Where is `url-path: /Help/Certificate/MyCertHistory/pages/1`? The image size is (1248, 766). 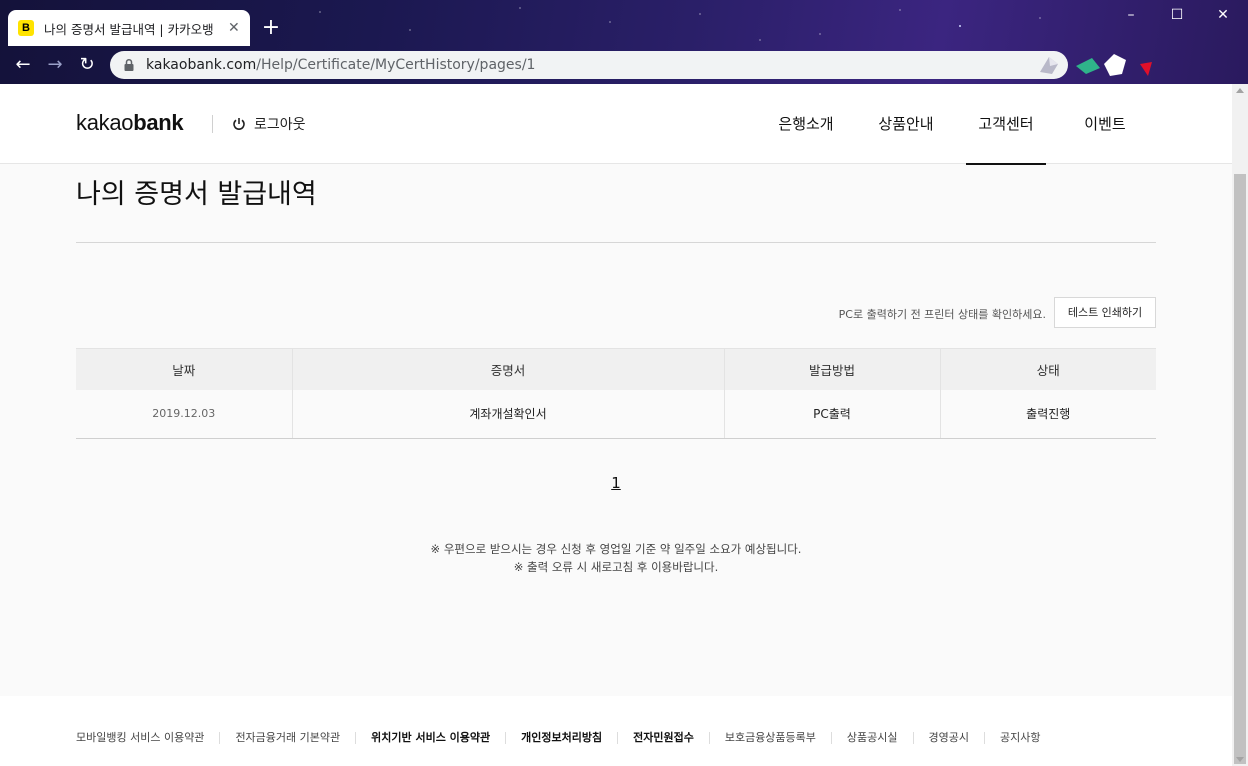
url-path: /Help/Certificate/MyCertHistory/pages/1 is located at coordinates (396, 65).